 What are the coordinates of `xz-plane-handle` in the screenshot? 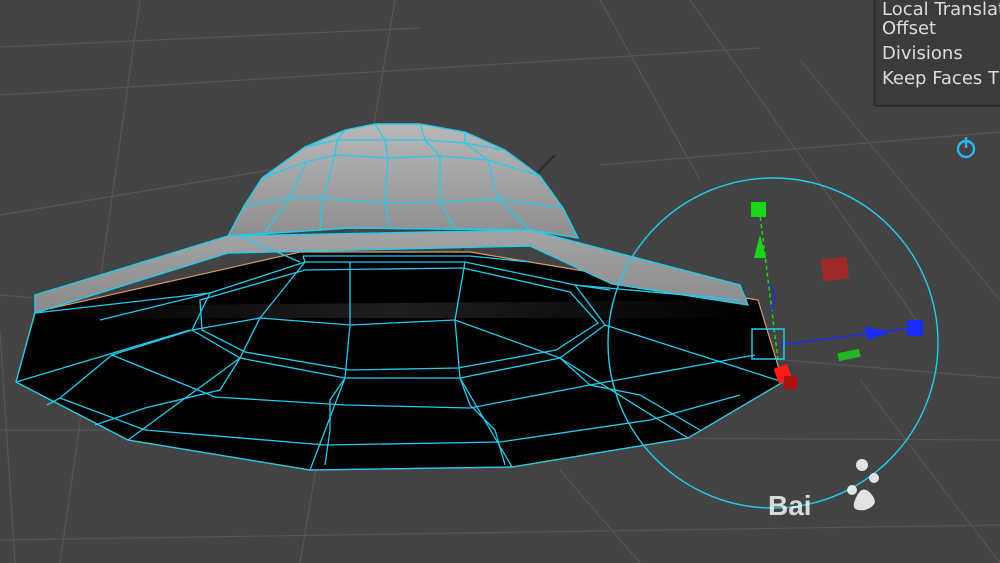 It's located at (849, 355).